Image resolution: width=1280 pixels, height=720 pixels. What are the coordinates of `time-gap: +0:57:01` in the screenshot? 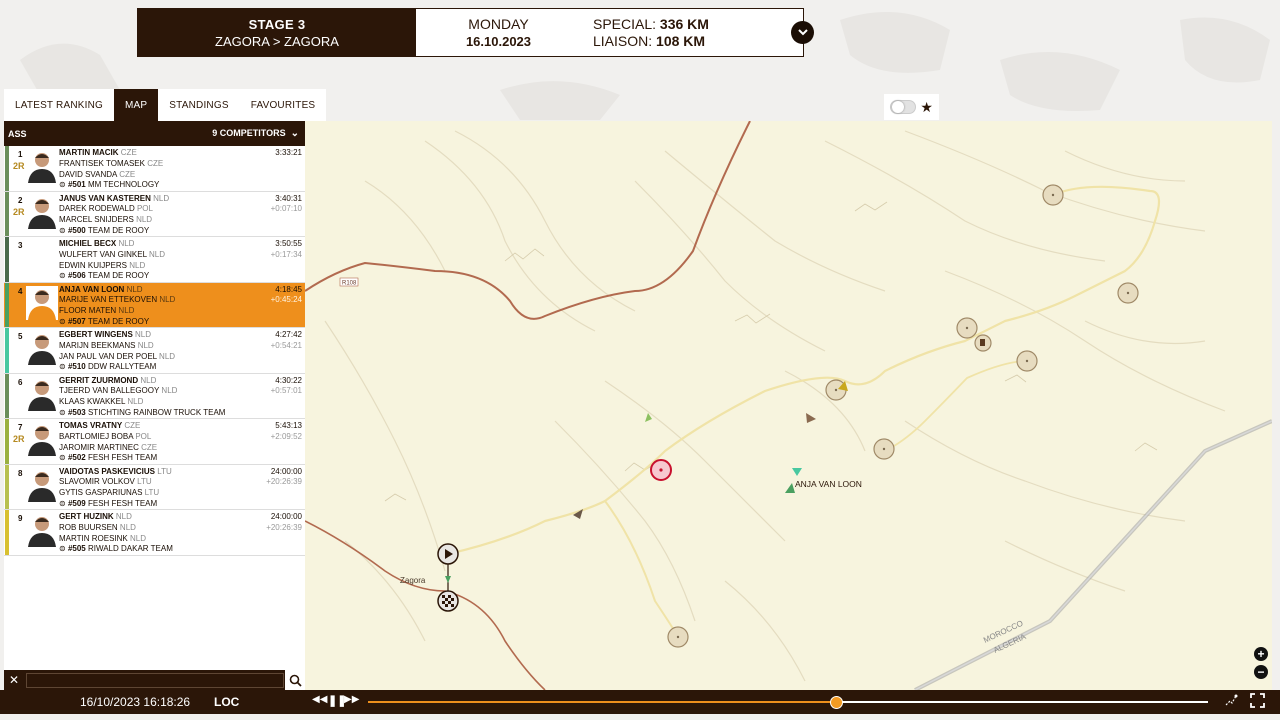 It's located at (286, 391).